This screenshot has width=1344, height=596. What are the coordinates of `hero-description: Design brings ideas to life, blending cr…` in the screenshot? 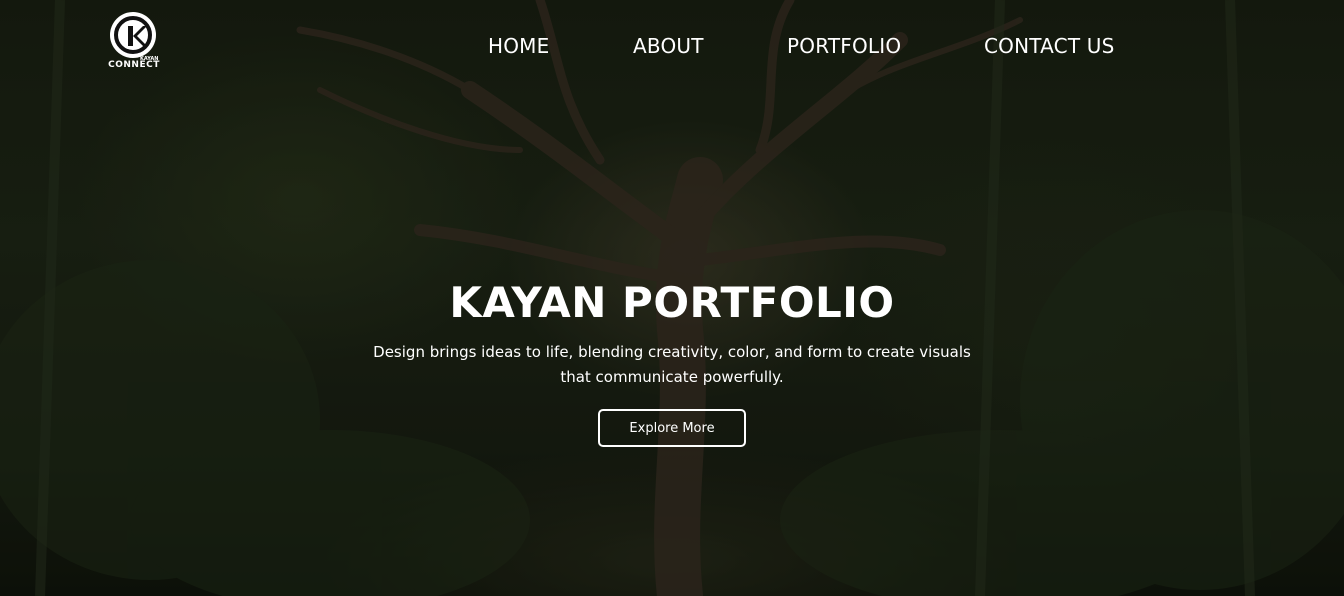 It's located at (672, 364).